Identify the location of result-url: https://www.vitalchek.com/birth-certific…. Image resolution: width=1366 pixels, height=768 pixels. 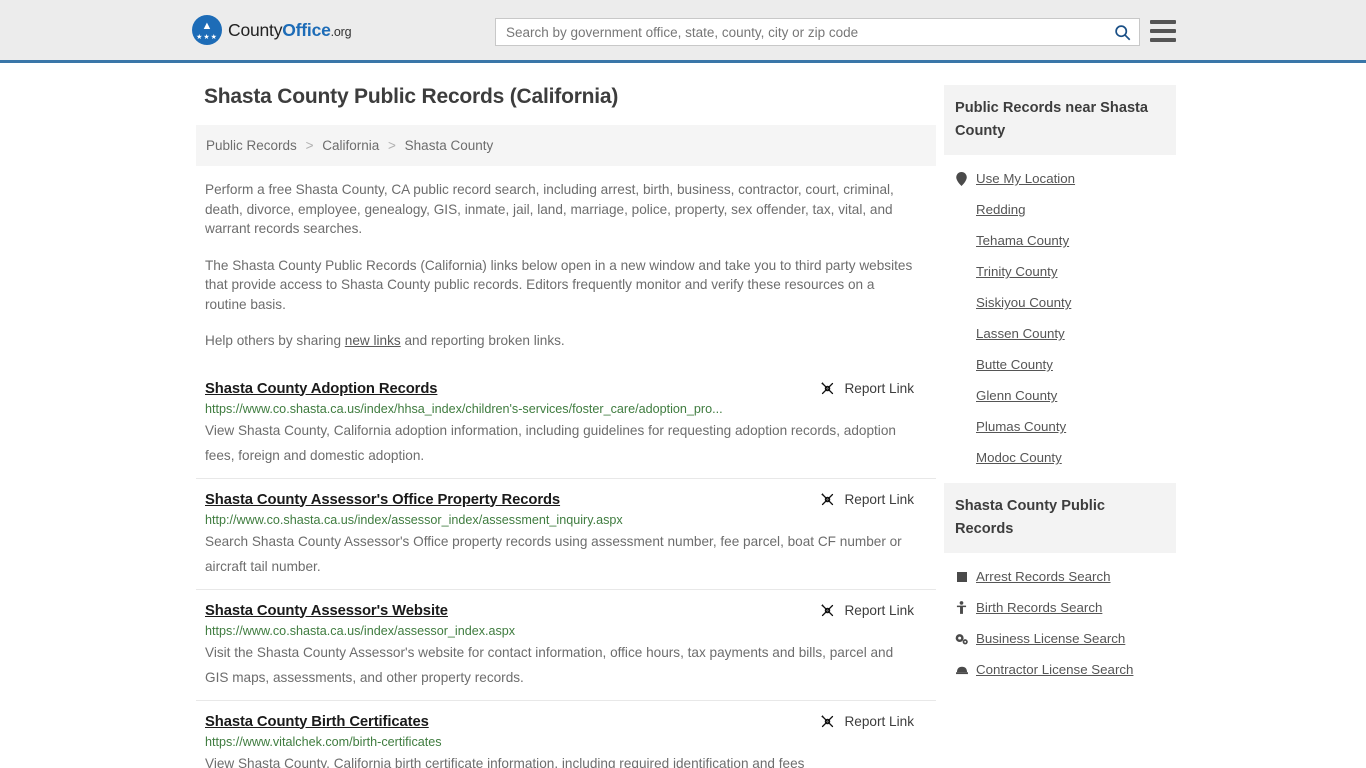
(323, 741).